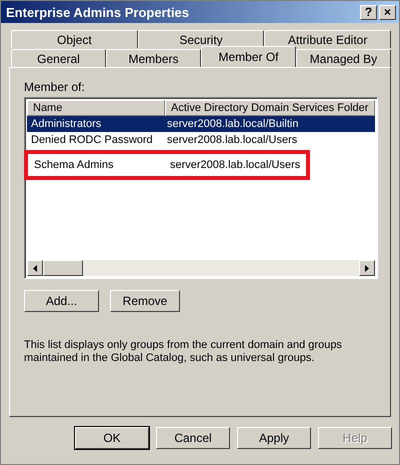  What do you see at coordinates (58, 58) in the screenshot?
I see `tab: General` at bounding box center [58, 58].